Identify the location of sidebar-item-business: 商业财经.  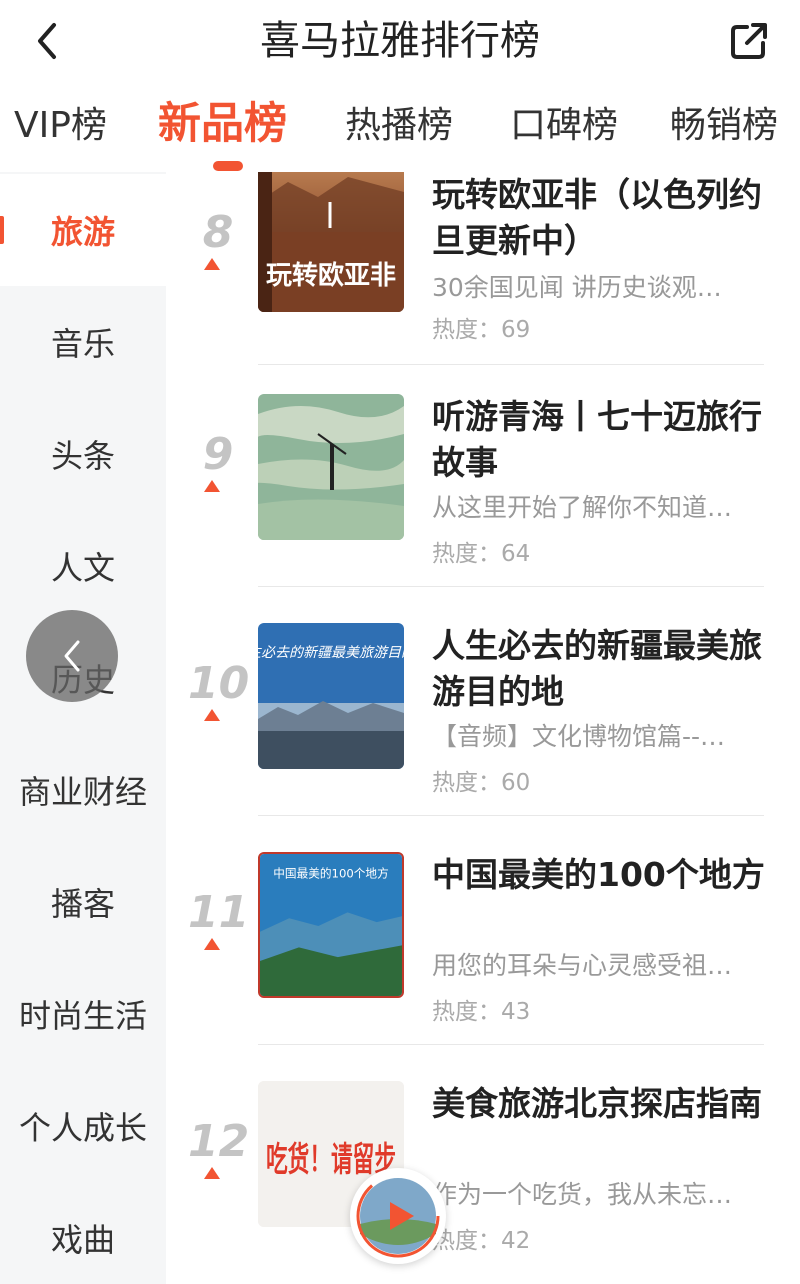
(83, 790).